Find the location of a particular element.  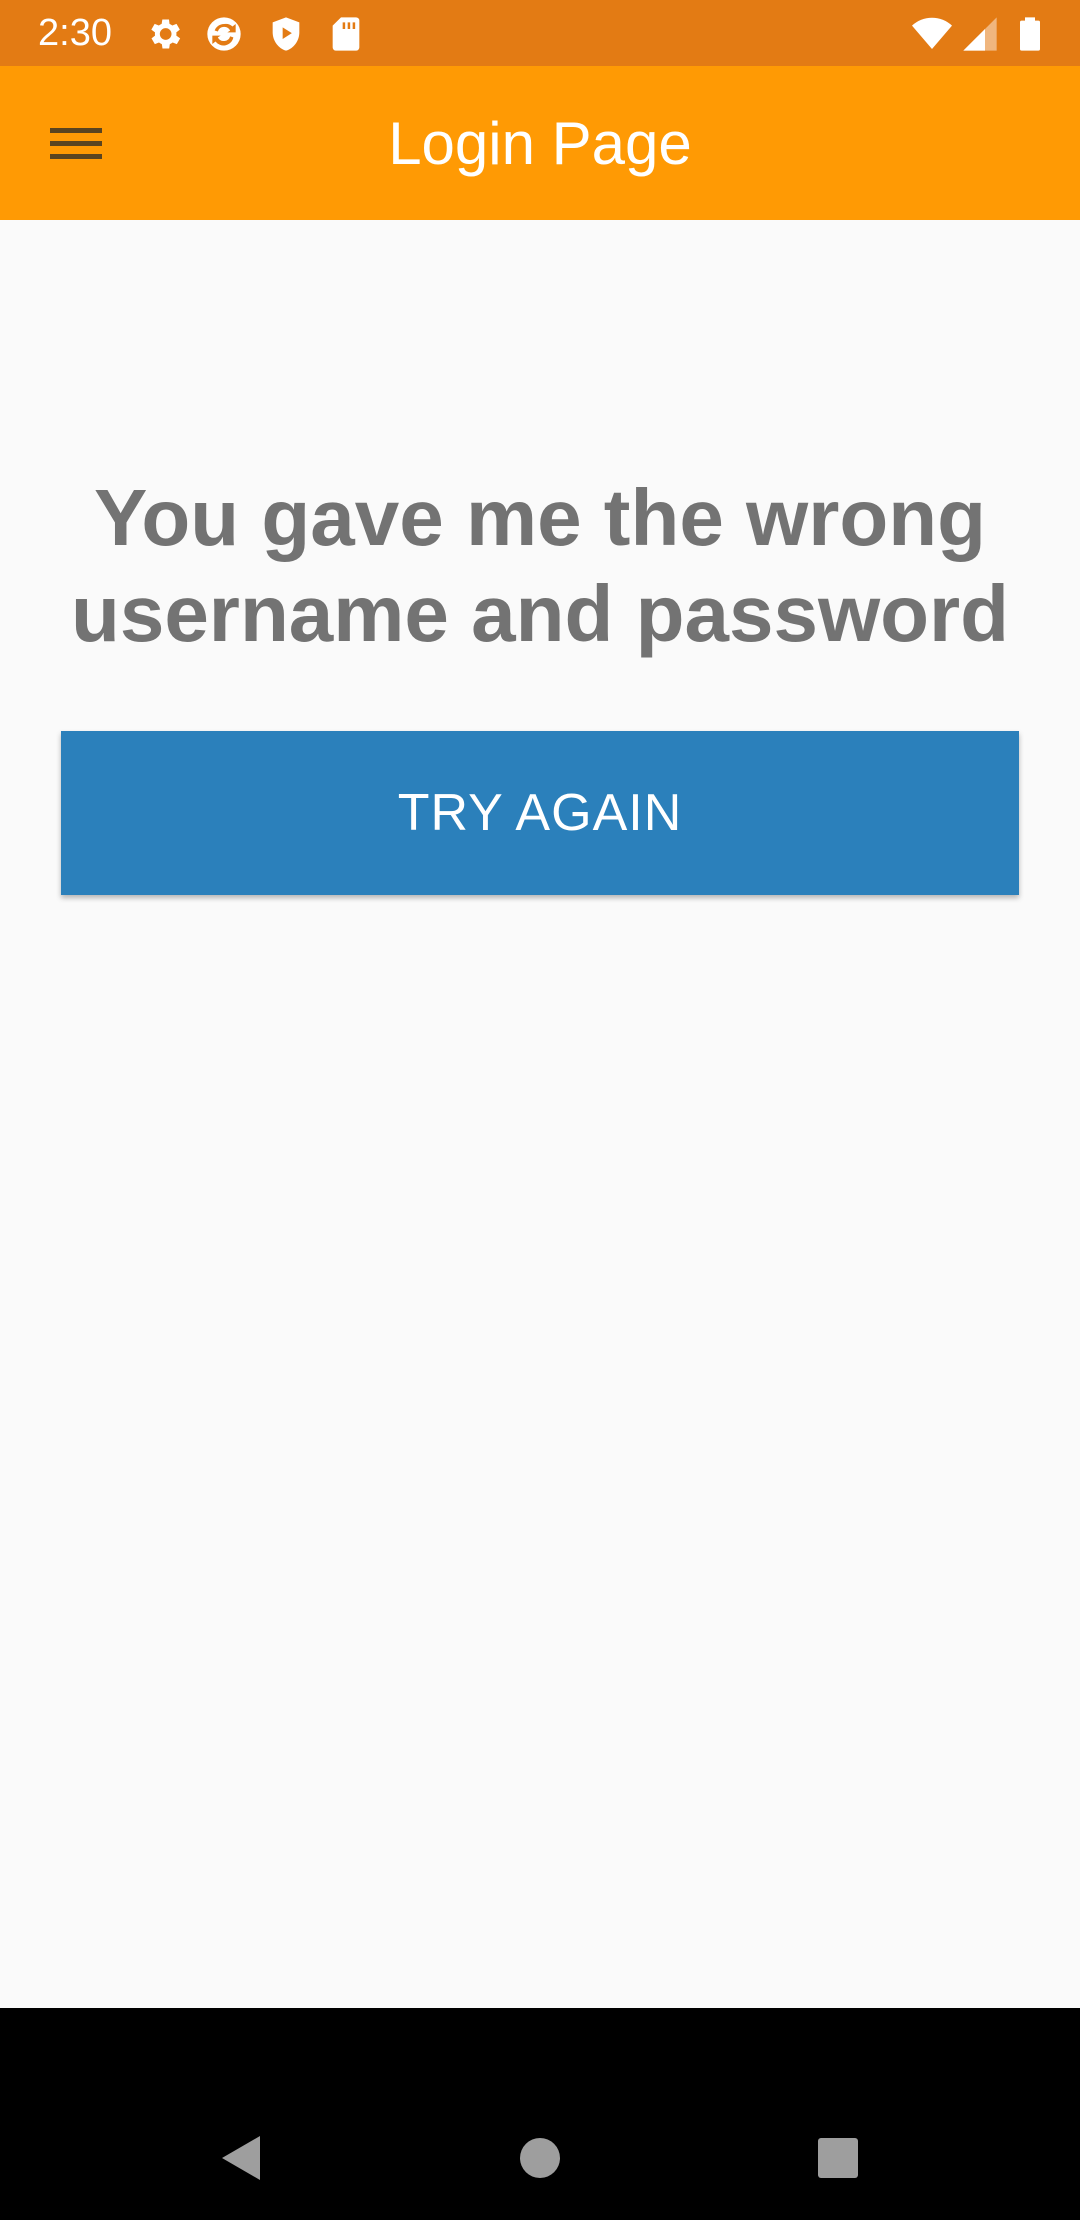

back-icon is located at coordinates (242, 2158).